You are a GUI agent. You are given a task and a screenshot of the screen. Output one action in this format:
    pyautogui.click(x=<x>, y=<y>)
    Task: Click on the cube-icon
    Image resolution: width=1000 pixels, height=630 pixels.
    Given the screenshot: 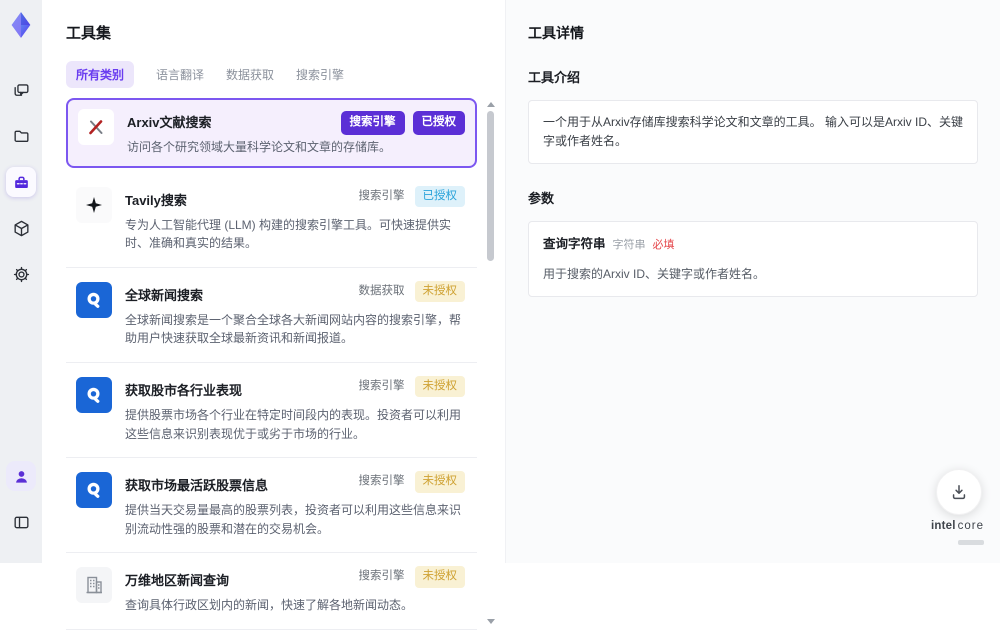 What is the action you would take?
    pyautogui.click(x=21, y=228)
    